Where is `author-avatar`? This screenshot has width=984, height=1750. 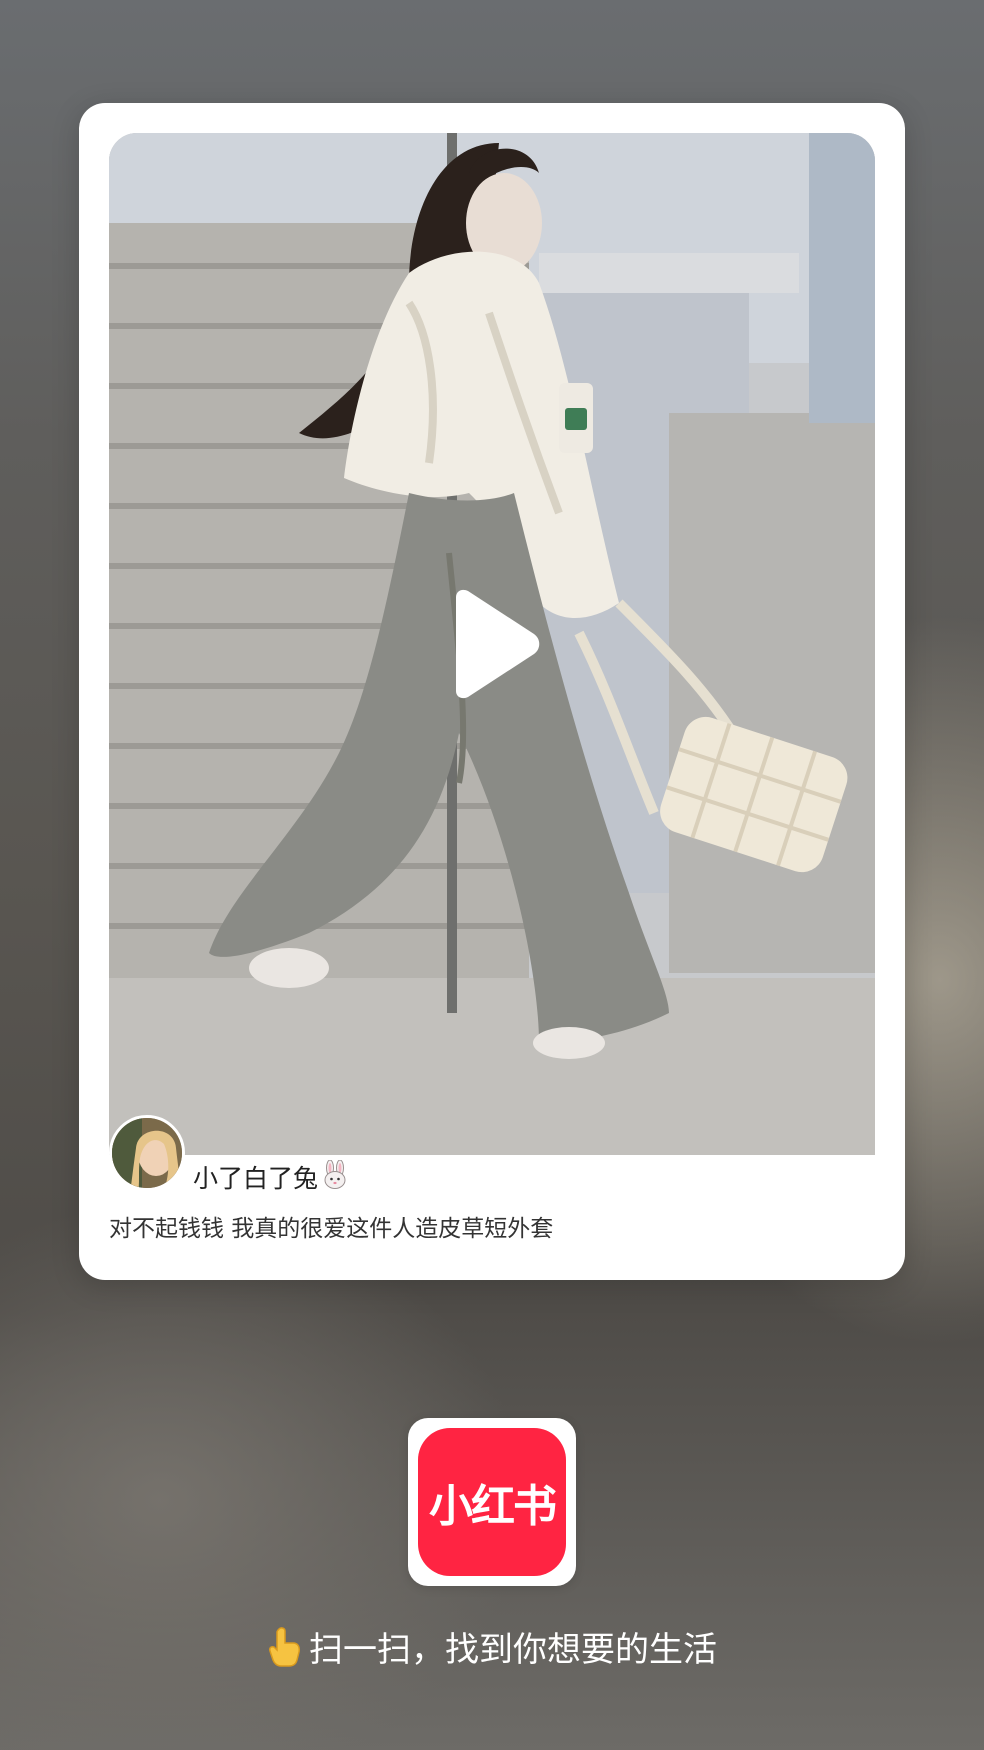
author-avatar is located at coordinates (147, 1153).